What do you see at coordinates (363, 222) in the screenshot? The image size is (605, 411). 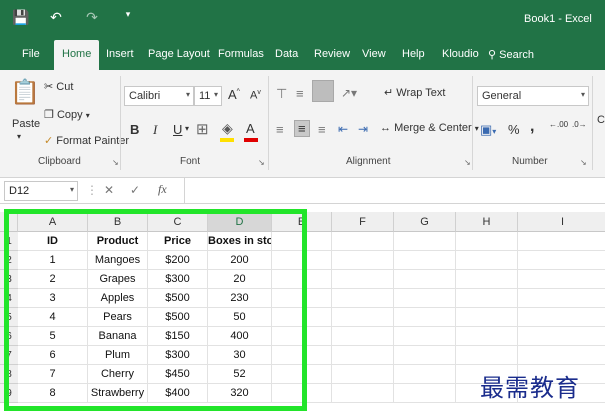 I see `column-header-f: F` at bounding box center [363, 222].